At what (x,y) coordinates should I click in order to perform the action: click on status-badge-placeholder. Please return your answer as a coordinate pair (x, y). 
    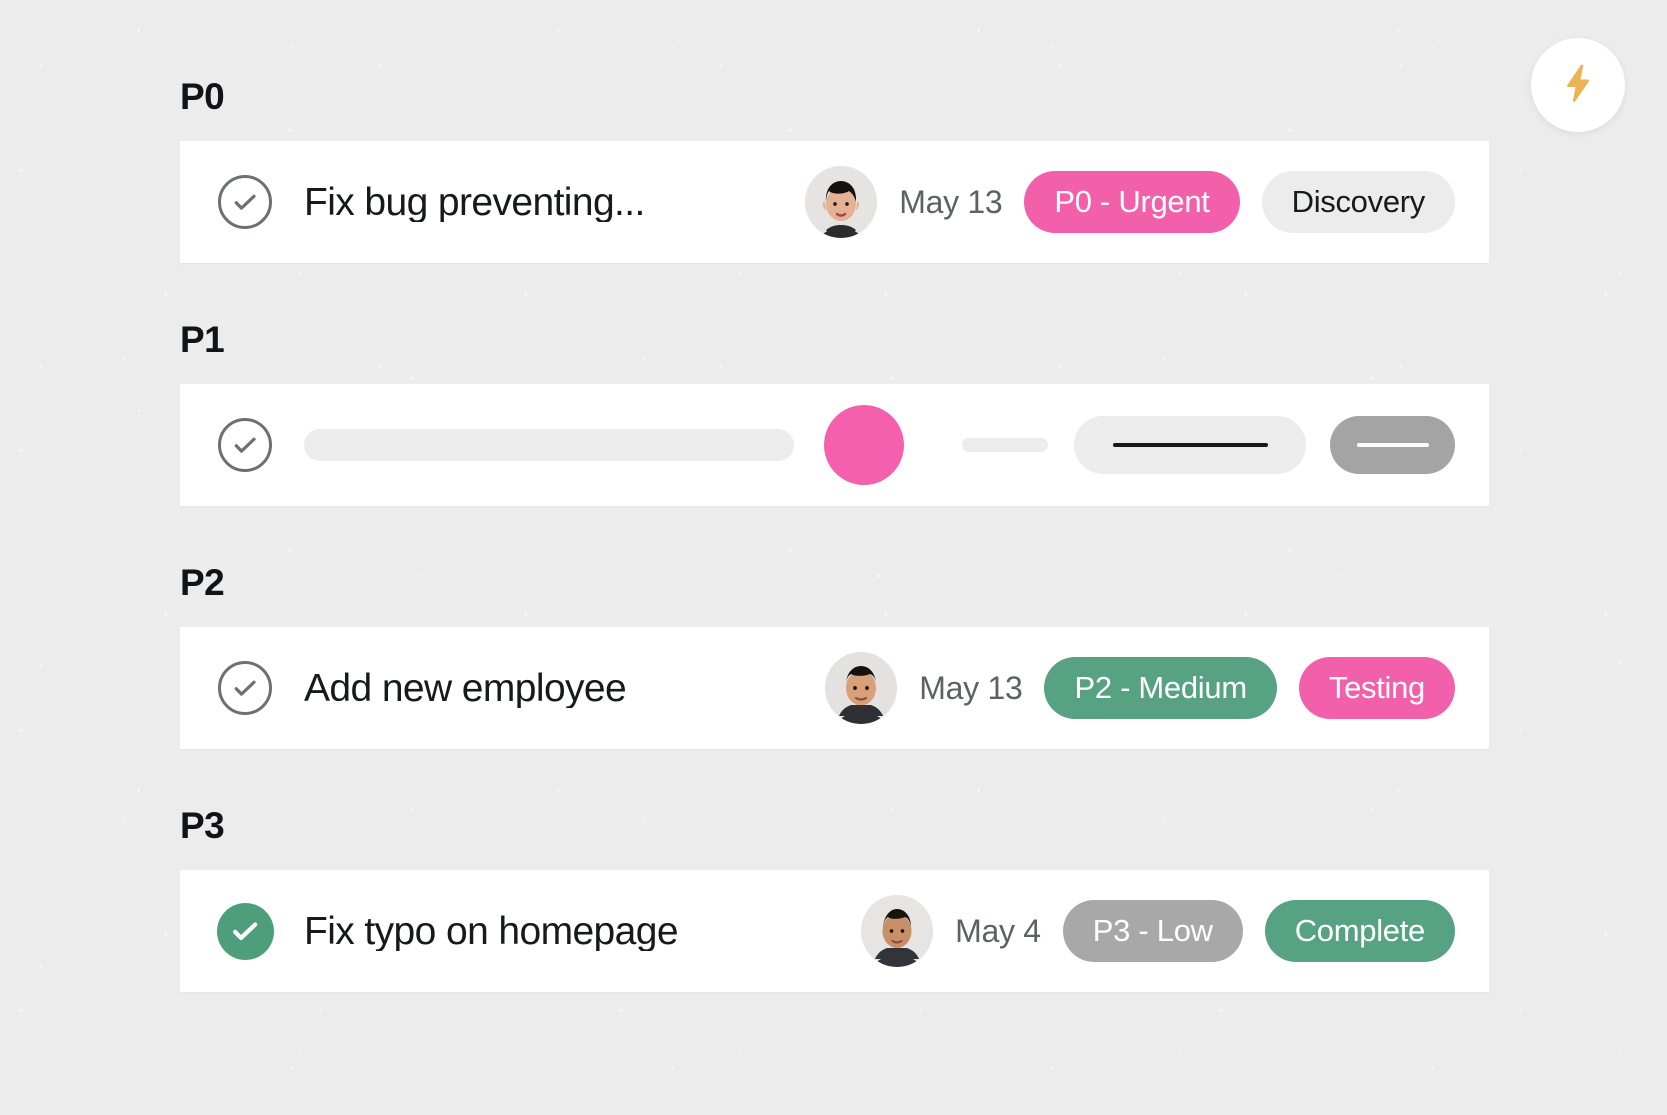
    Looking at the image, I should click on (1392, 445).